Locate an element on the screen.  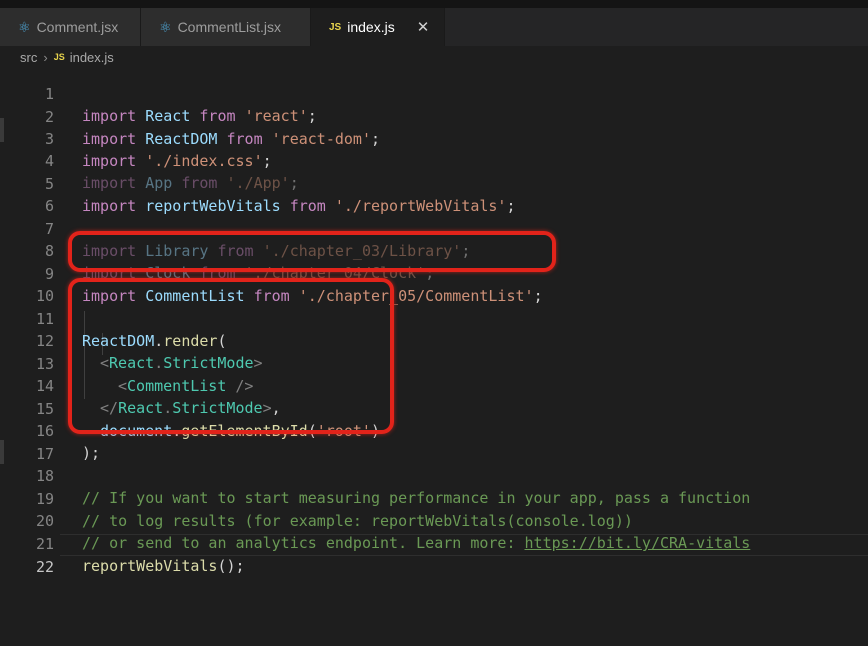
code-line: 21 reportWebVitals(); is located at coordinates (434, 543).